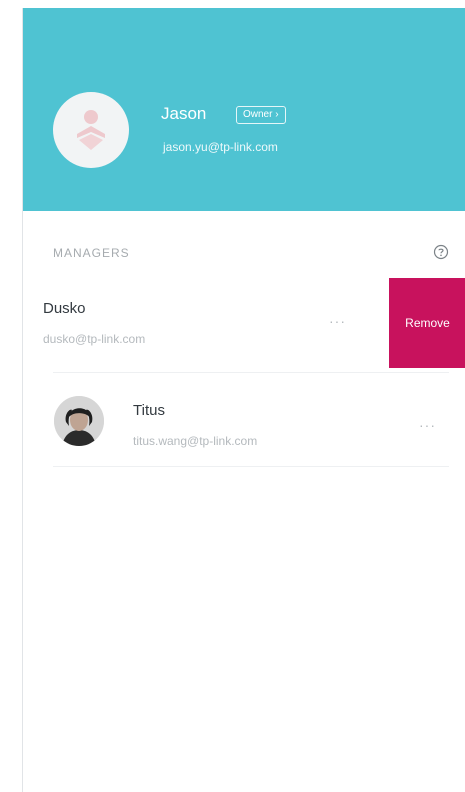  Describe the element at coordinates (91, 253) in the screenshot. I see `managers-section-title: MANAGERS` at that location.